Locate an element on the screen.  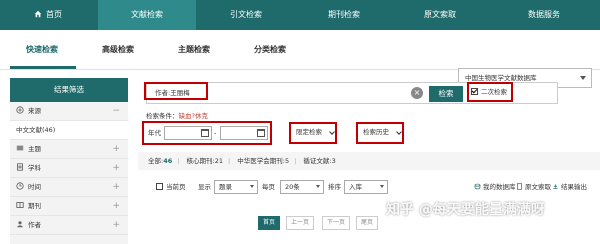
show-label: 显示 is located at coordinates (204, 187).